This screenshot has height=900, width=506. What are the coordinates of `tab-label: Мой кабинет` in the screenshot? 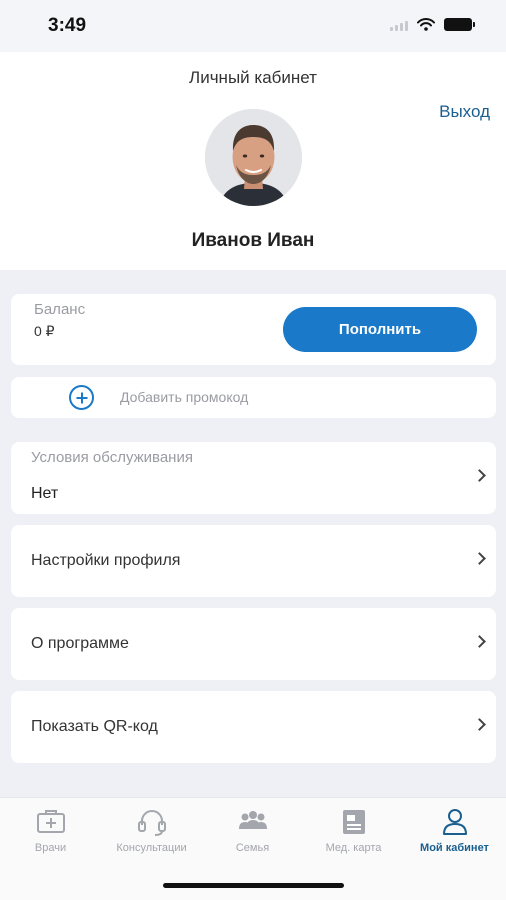 It's located at (454, 848).